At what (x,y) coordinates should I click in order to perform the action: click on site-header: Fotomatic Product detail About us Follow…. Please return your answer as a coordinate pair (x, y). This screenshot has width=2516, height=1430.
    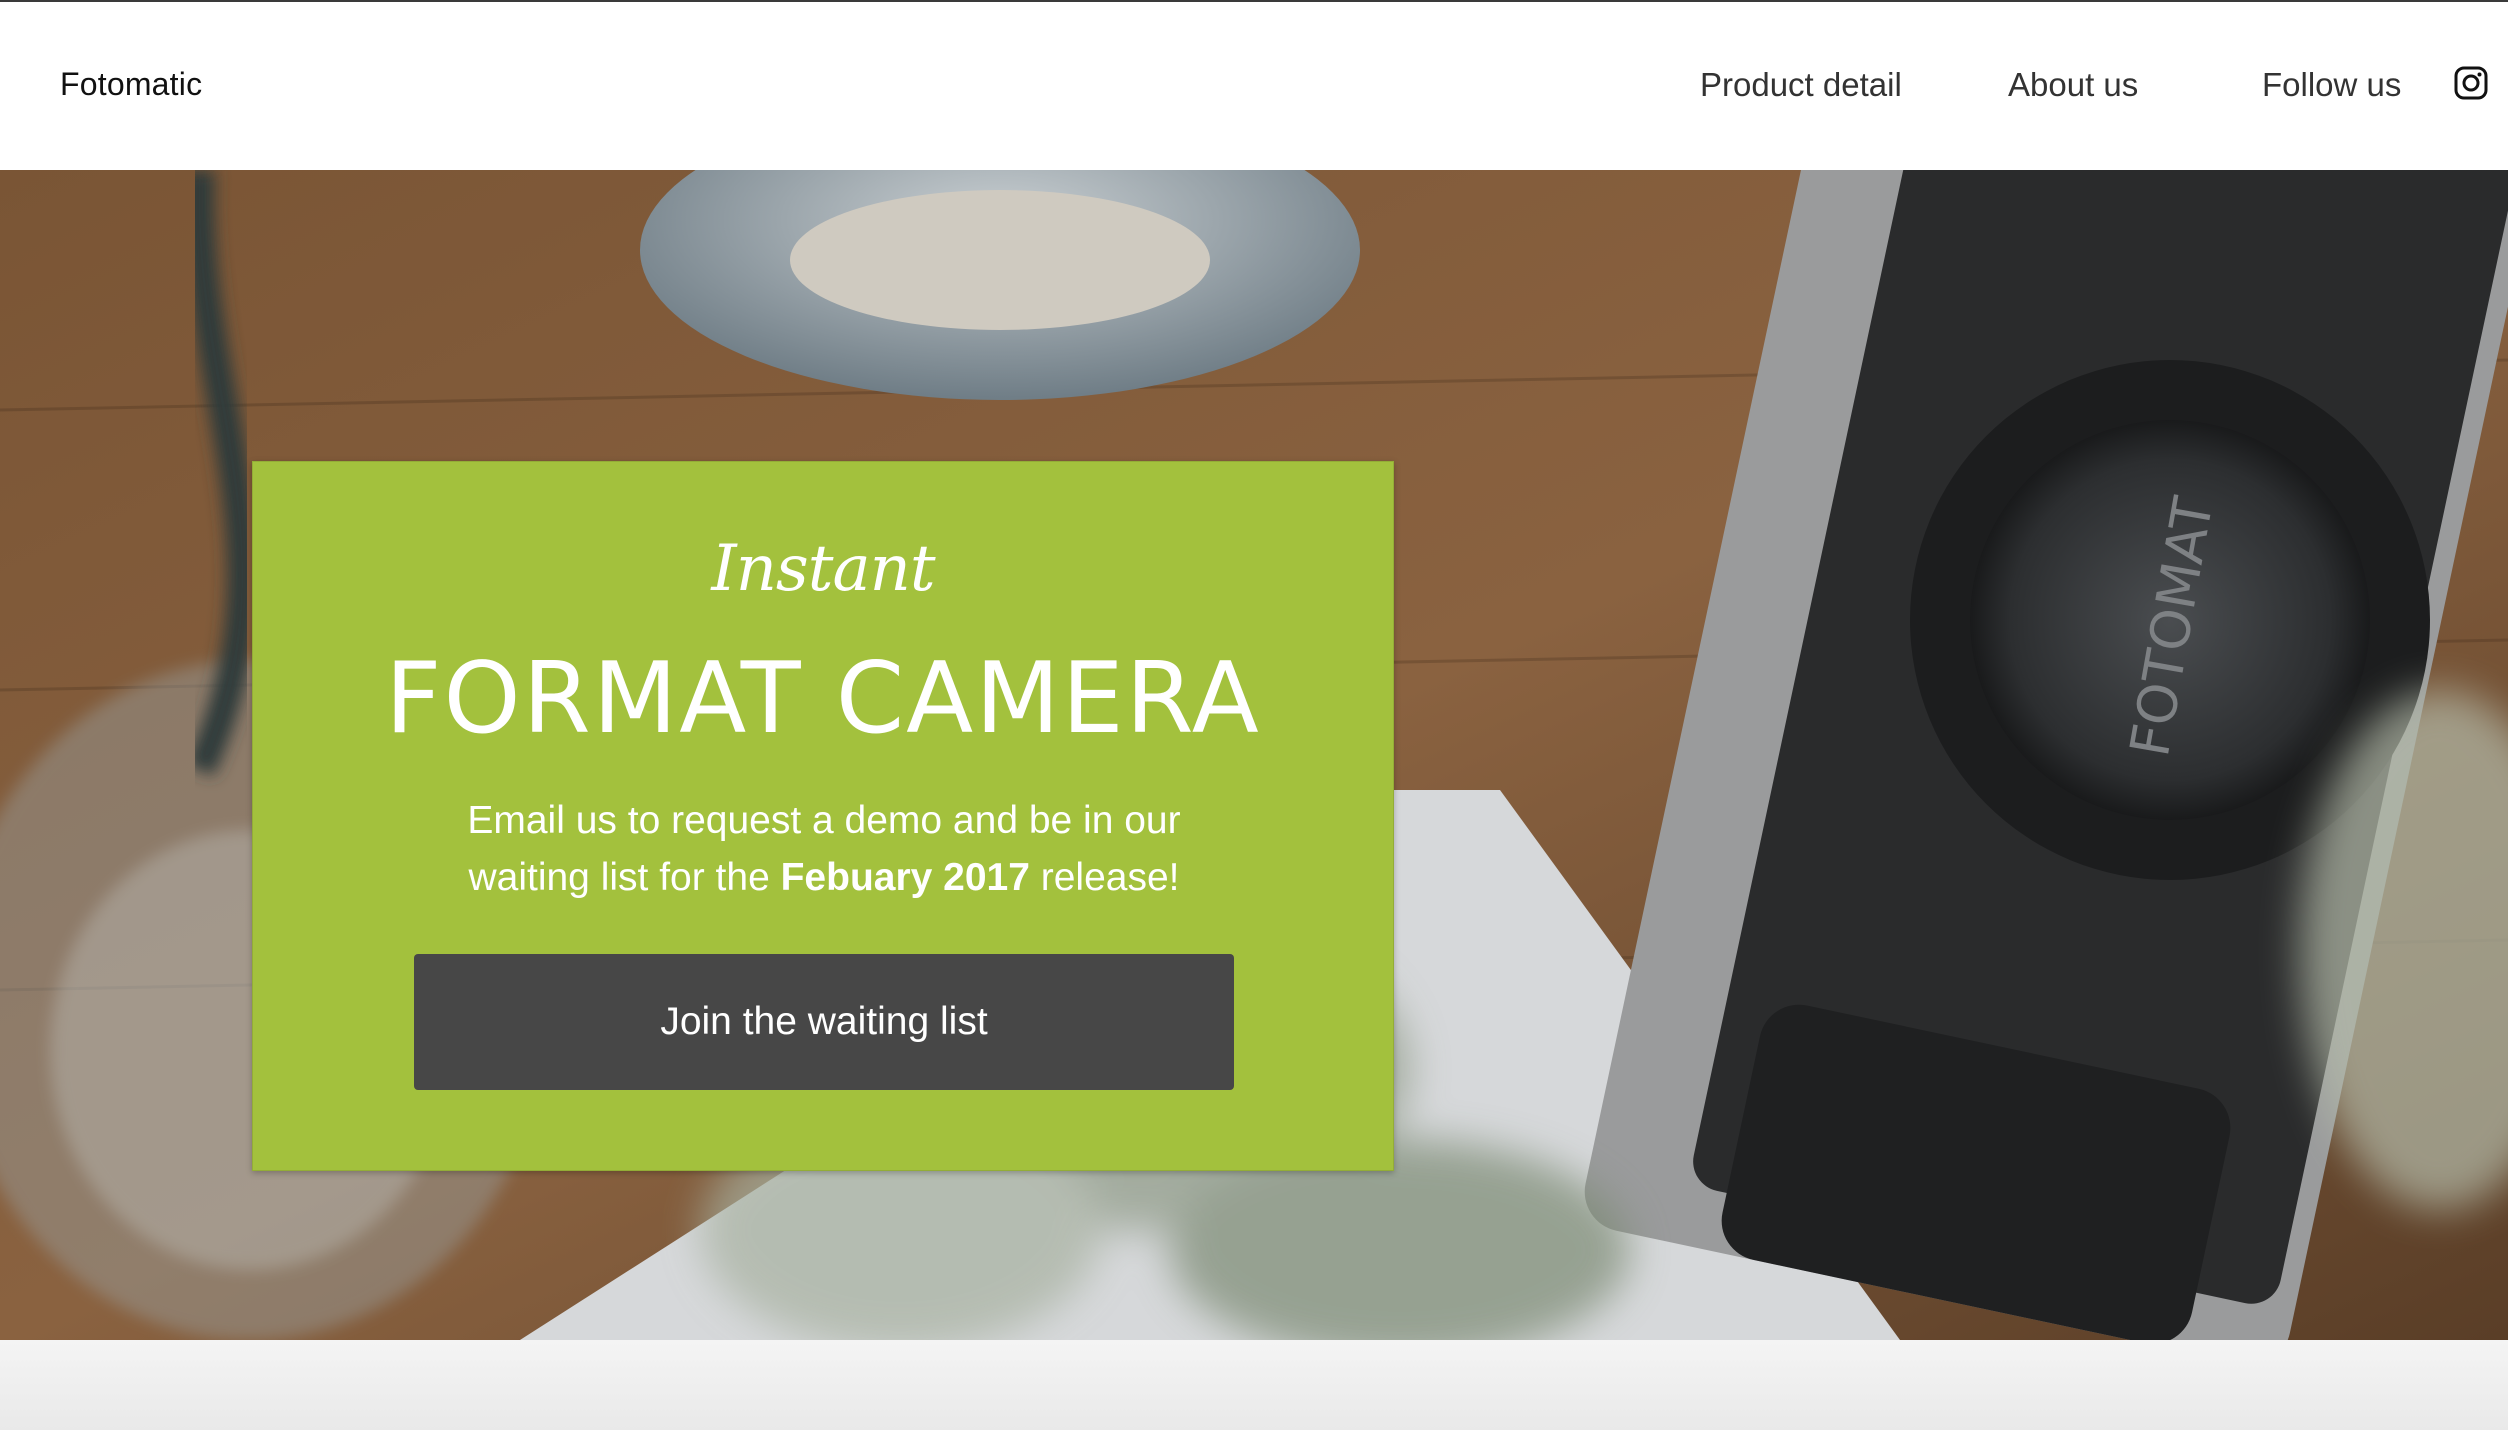
    Looking at the image, I should click on (1254, 85).